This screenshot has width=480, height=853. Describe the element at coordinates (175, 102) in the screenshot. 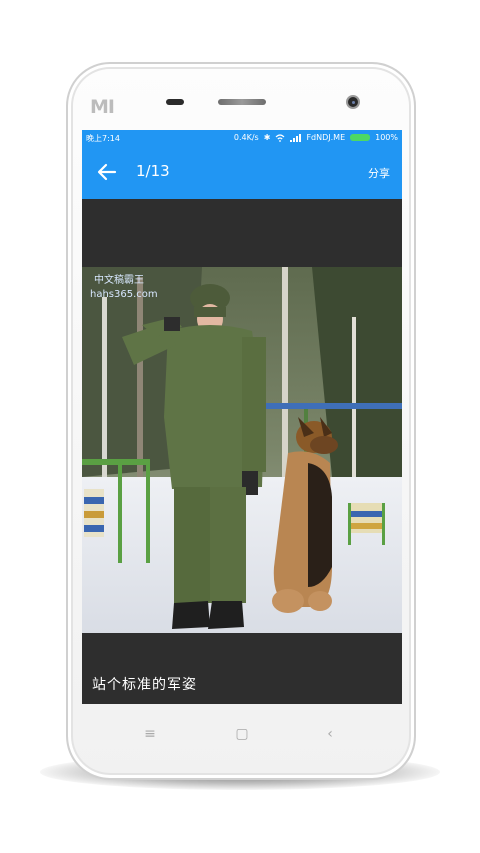

I see `sensor` at that location.